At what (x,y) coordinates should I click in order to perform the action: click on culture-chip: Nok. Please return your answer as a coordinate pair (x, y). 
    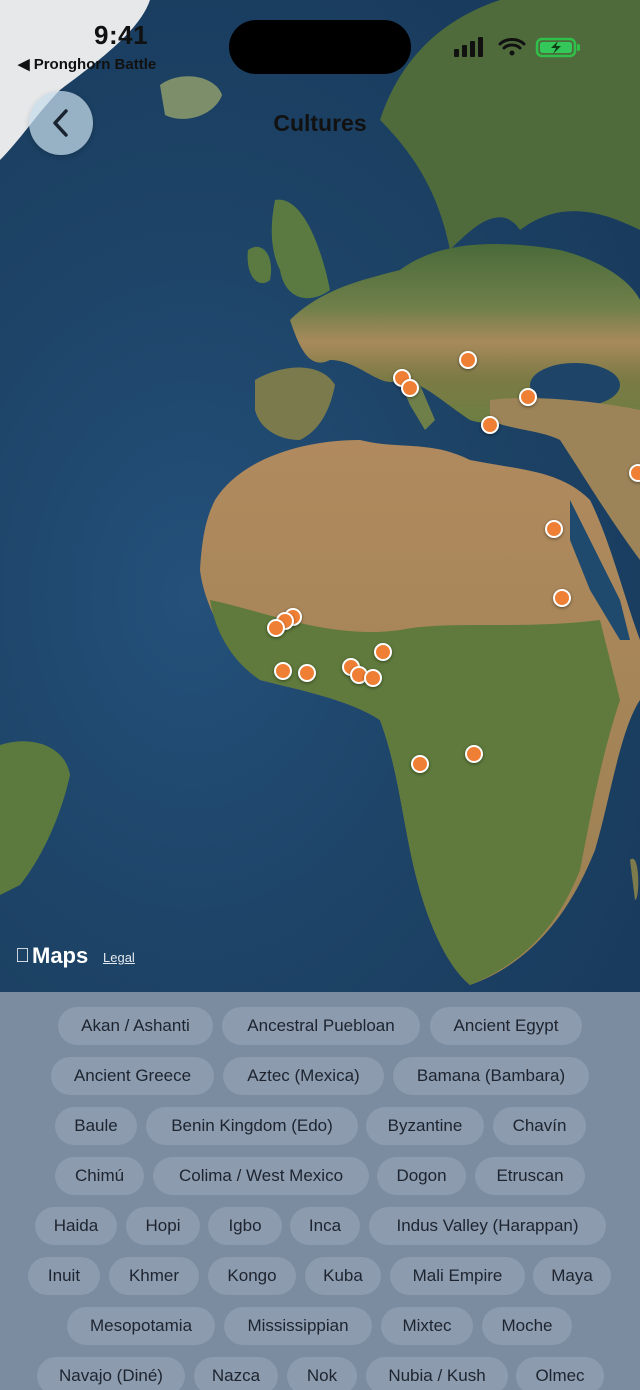
    Looking at the image, I should click on (322, 1373).